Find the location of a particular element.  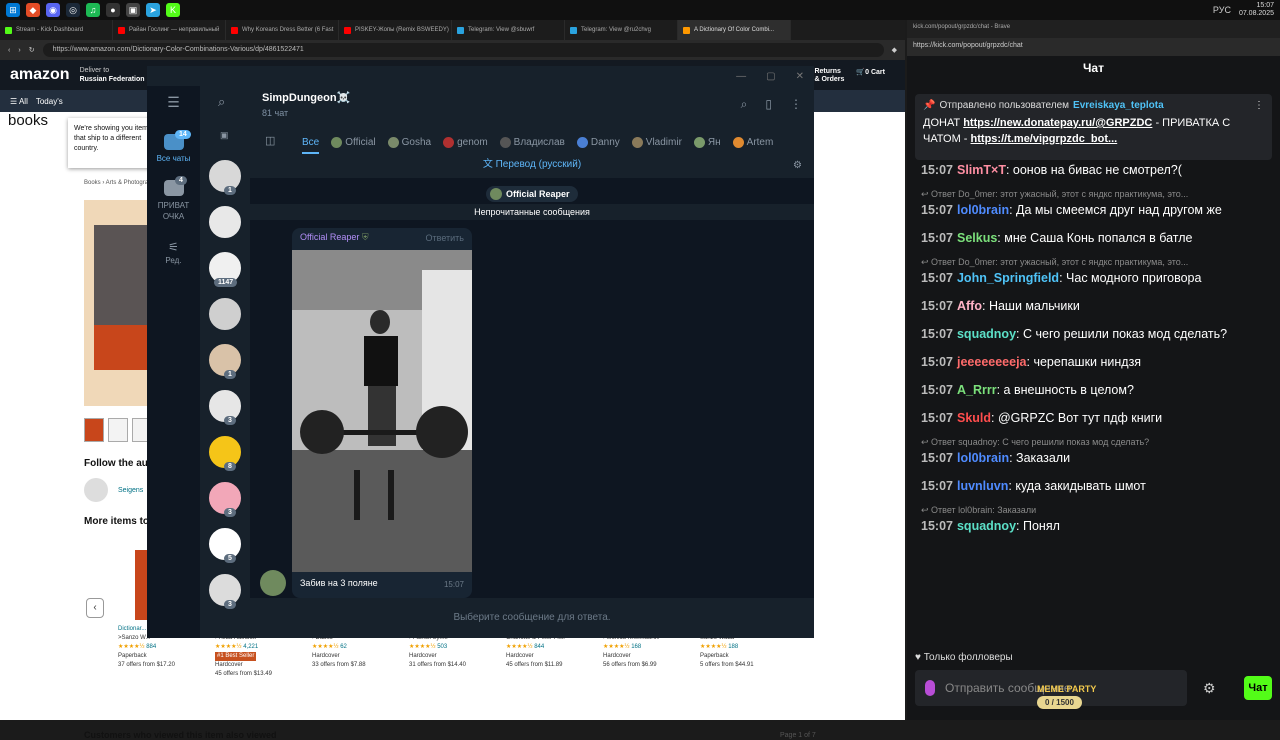

discord-icon: ◉ is located at coordinates (53, 10).